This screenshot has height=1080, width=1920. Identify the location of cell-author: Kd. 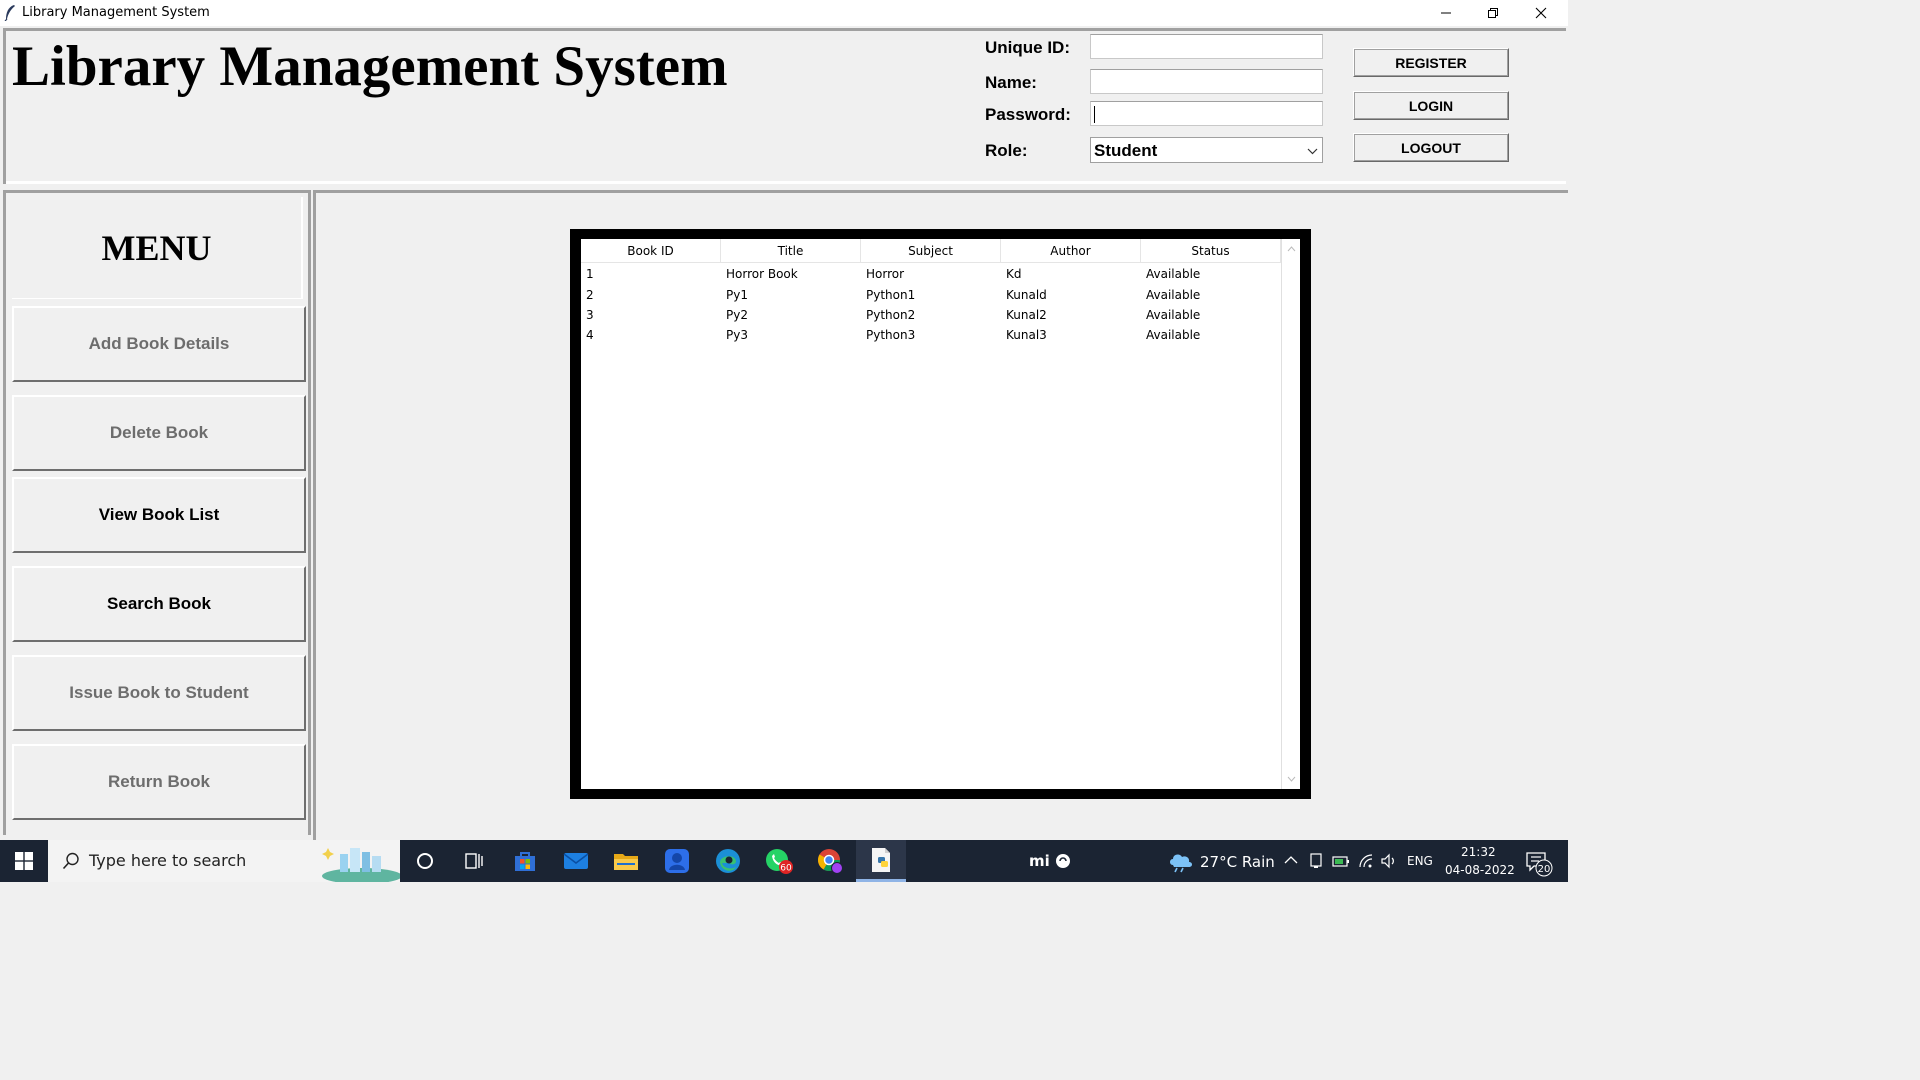
(1014, 274).